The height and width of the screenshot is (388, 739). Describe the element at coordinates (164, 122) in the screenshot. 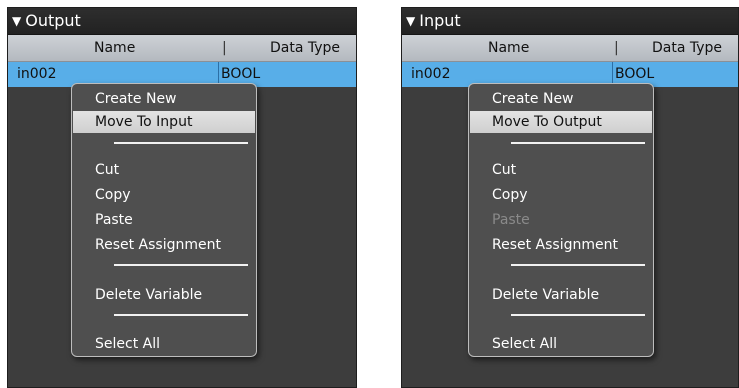

I see `menu-item-move-to-input: Move To Input` at that location.